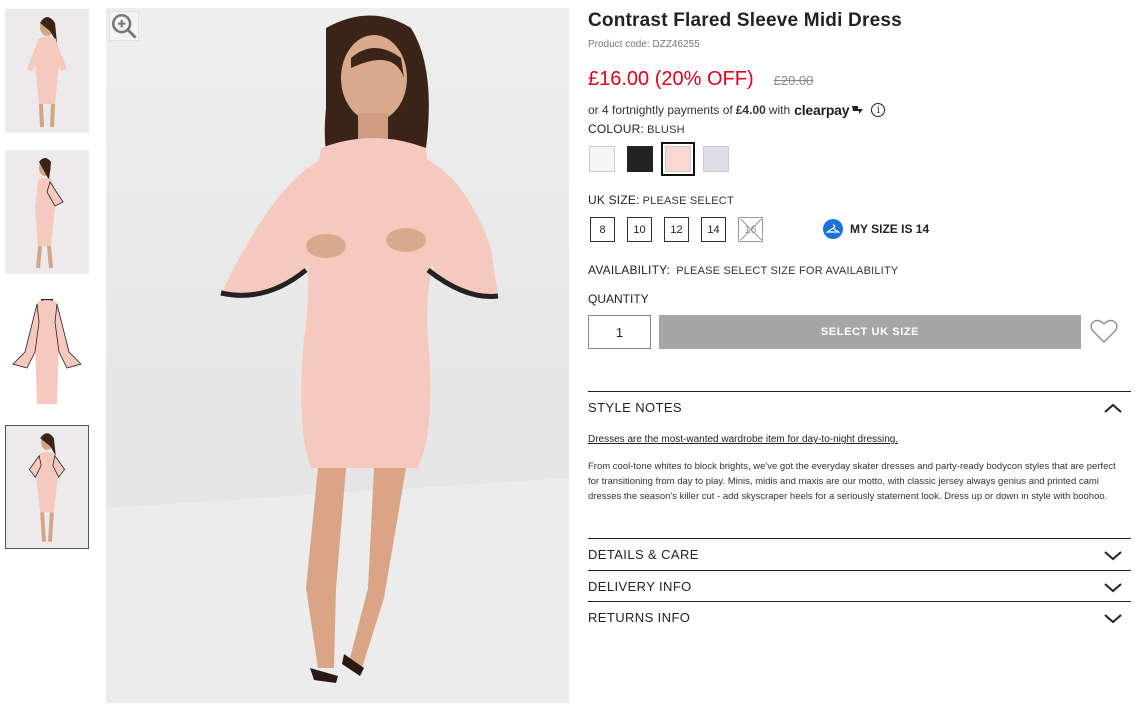  I want to click on wishlist-button, so click(1104, 331).